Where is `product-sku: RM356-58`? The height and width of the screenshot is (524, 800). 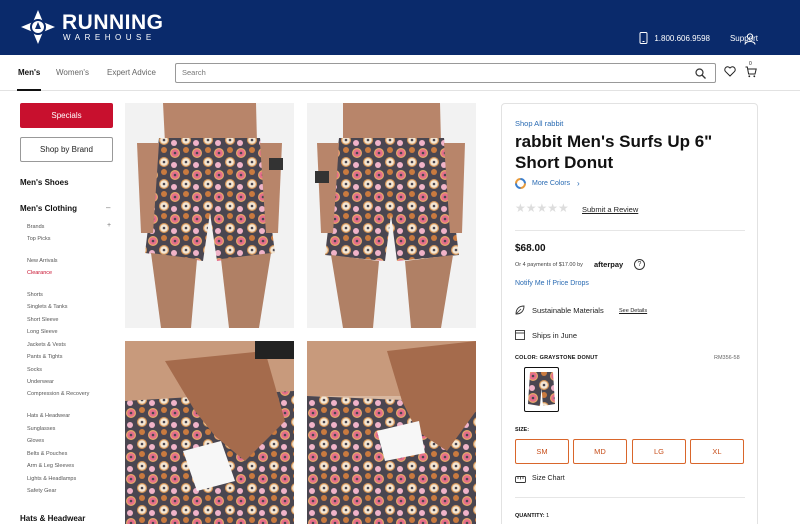
product-sku: RM356-58 is located at coordinates (727, 358).